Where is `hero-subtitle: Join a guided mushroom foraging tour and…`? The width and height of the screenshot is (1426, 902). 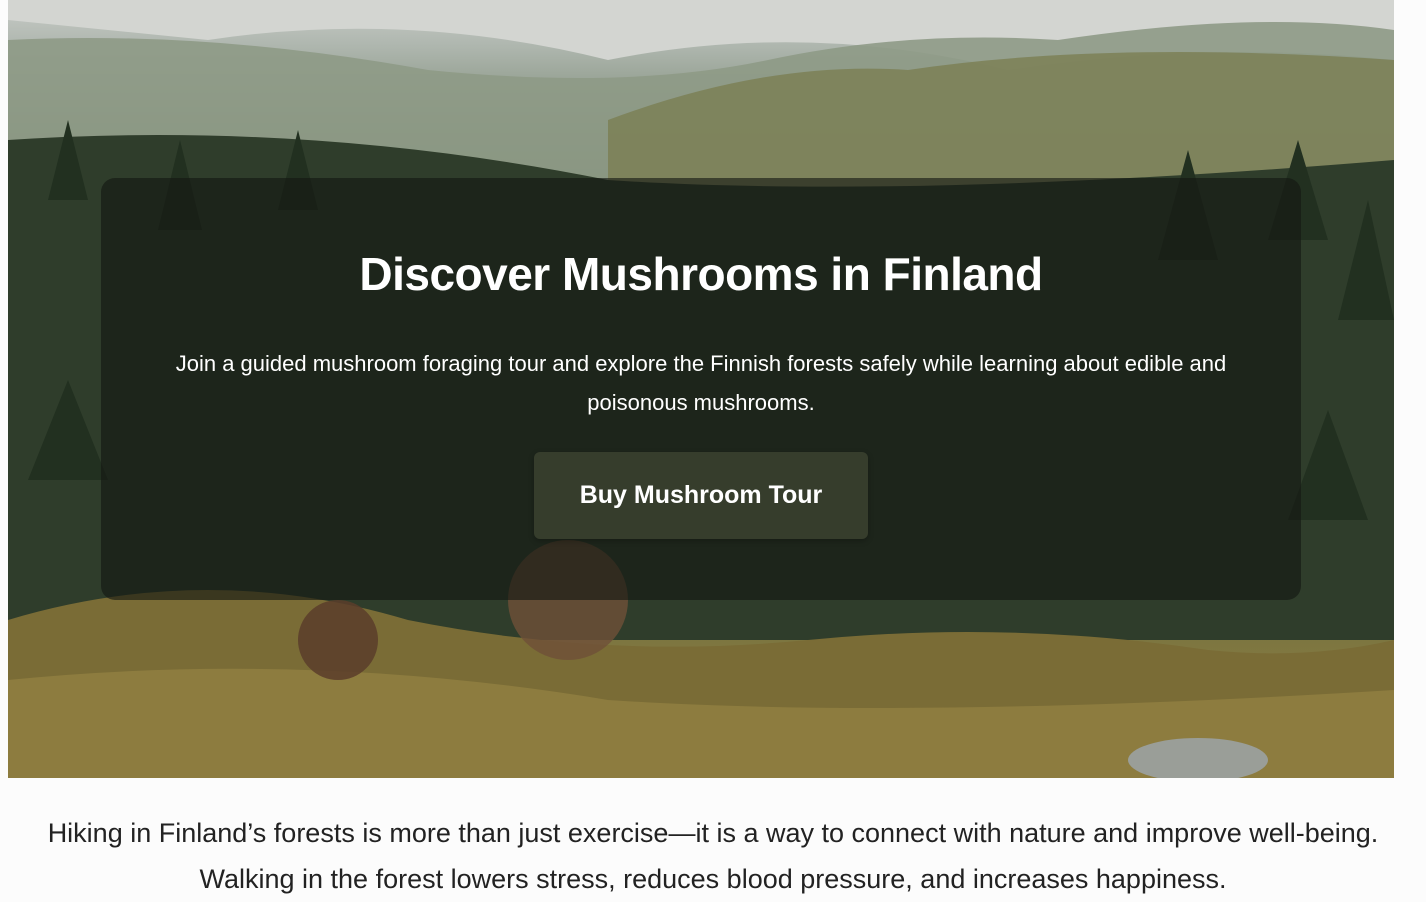
hero-subtitle: Join a guided mushroom foraging tour and… is located at coordinates (701, 383).